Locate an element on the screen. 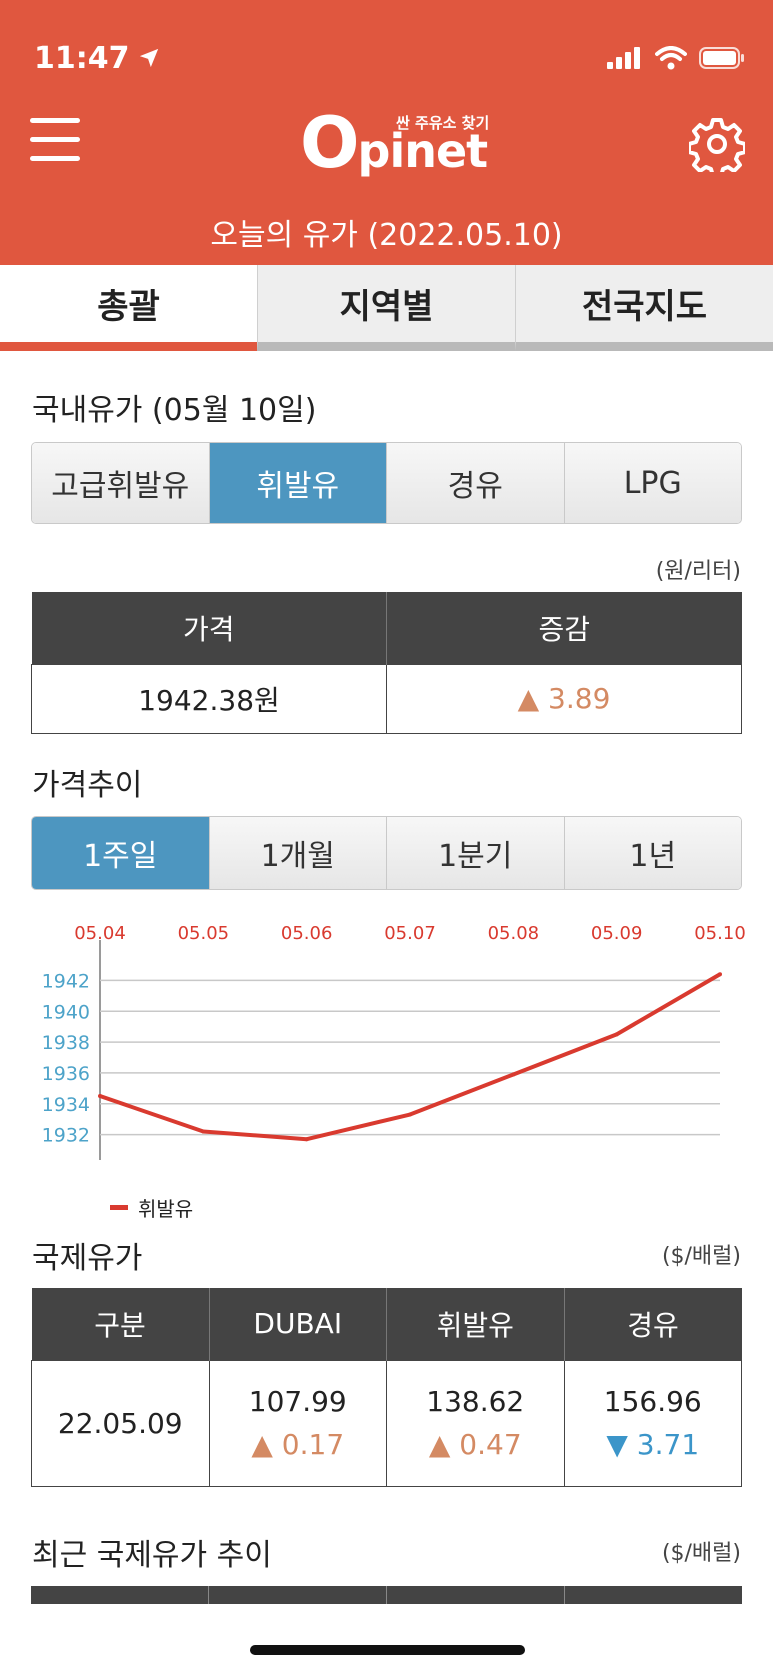 This screenshot has width=773, height=1674. today-price-date: 오늘의 유가 (2022.05.10) is located at coordinates (386, 235).